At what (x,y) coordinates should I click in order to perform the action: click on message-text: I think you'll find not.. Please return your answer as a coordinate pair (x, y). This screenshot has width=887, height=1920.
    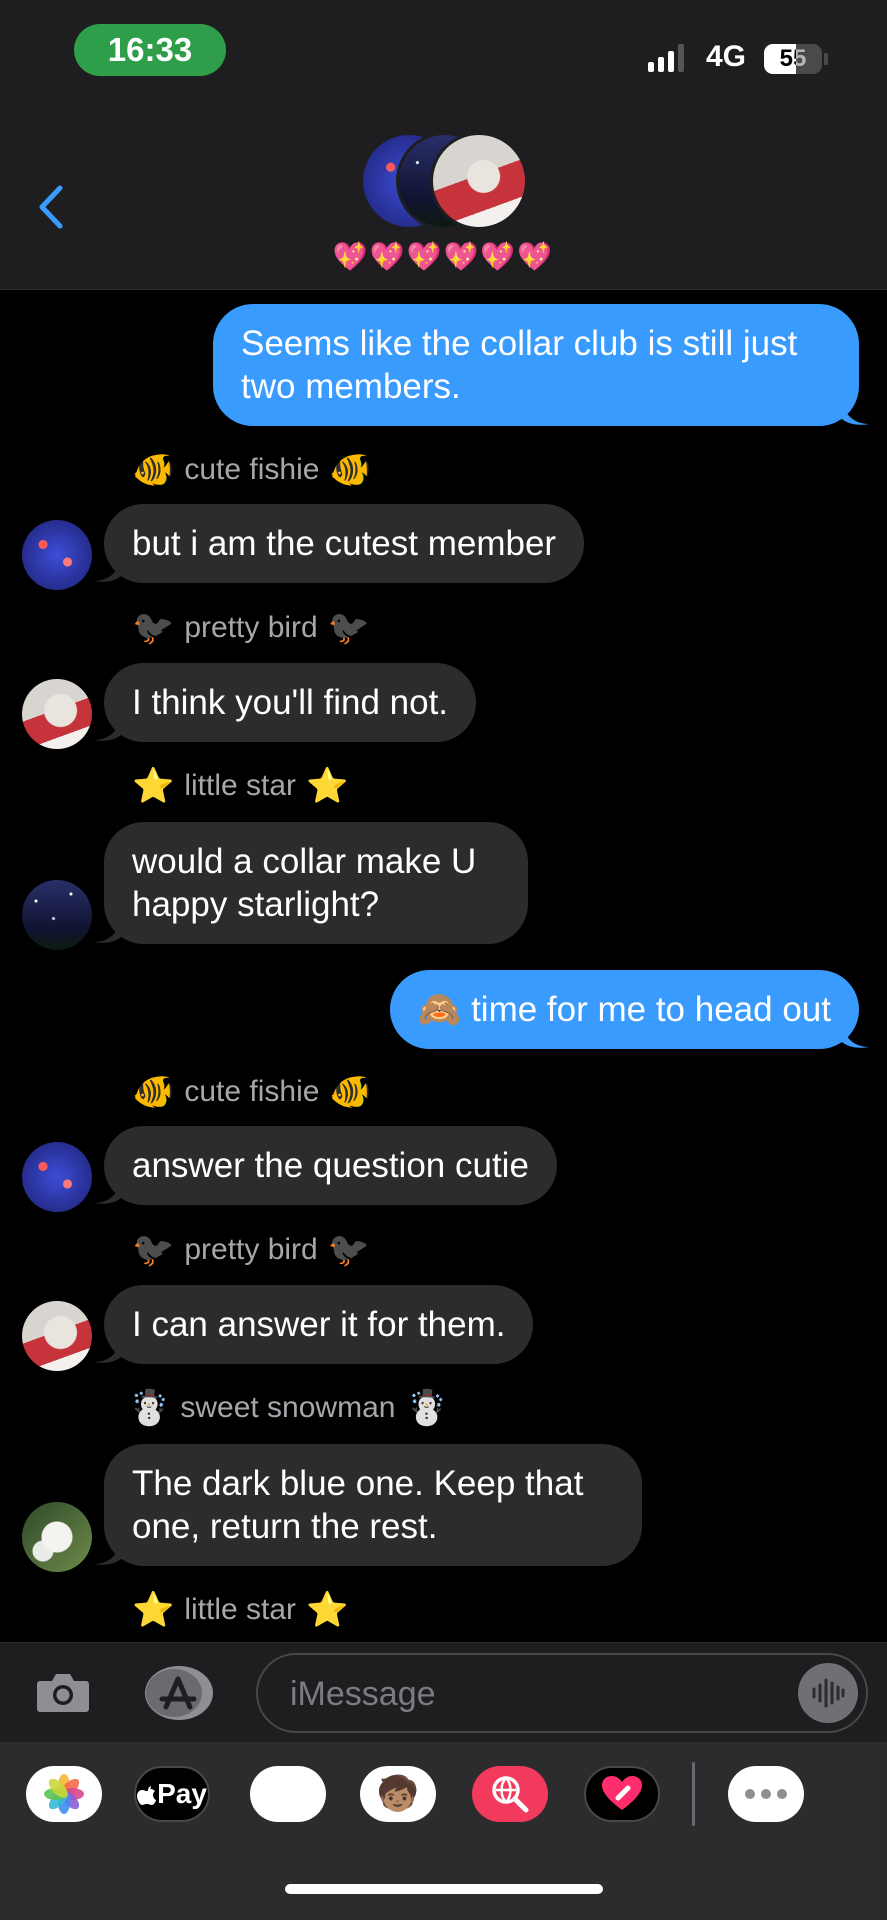
    Looking at the image, I should click on (290, 702).